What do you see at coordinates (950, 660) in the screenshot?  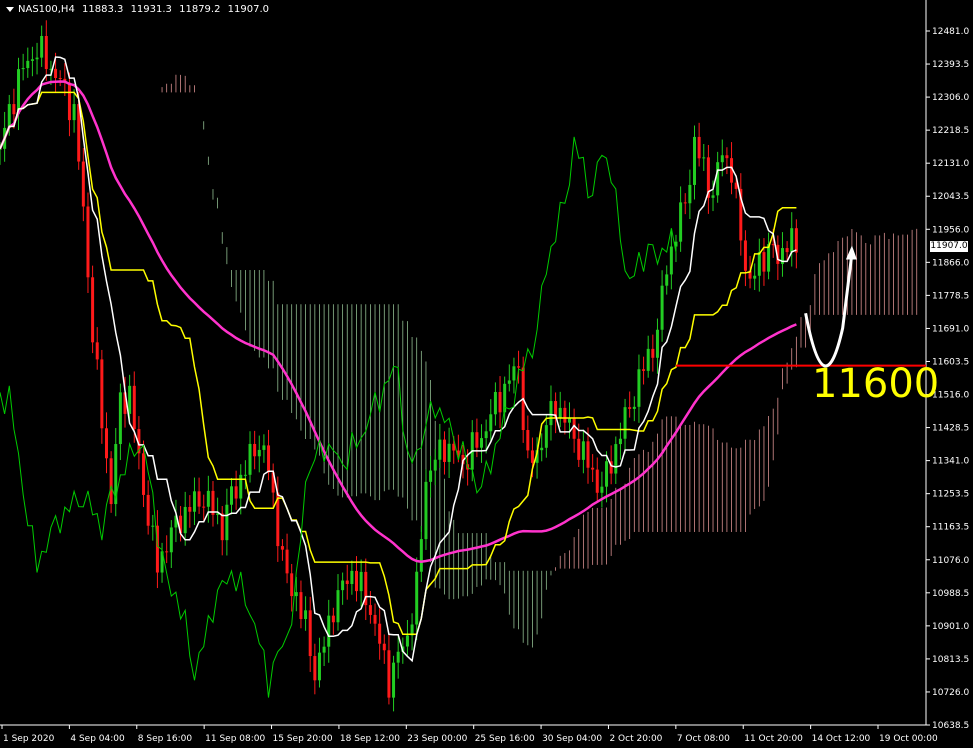 I see `y-tick-label: 10813.5` at bounding box center [950, 660].